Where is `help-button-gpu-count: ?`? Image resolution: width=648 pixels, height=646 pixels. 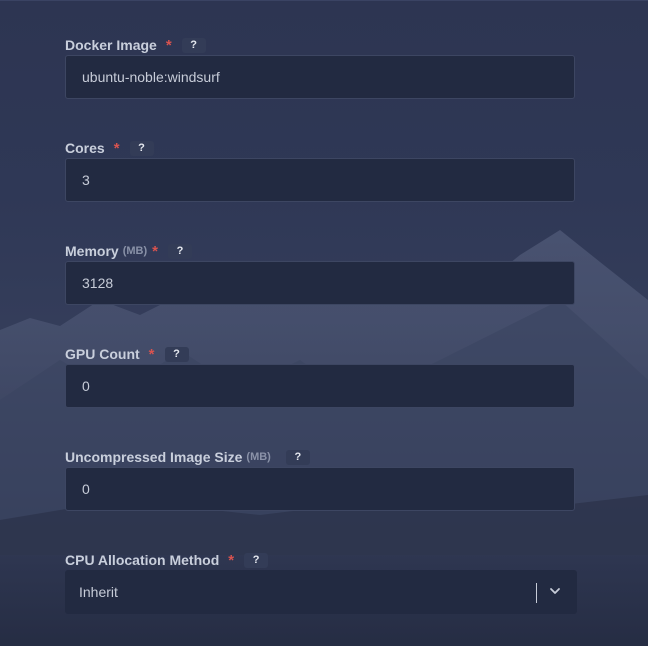 help-button-gpu-count: ? is located at coordinates (176, 354).